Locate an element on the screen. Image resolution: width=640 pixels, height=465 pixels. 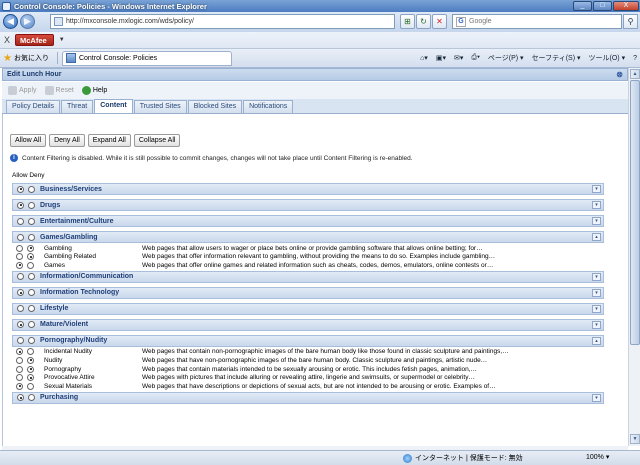
back-button: ◀ is located at coordinates (10, 21).